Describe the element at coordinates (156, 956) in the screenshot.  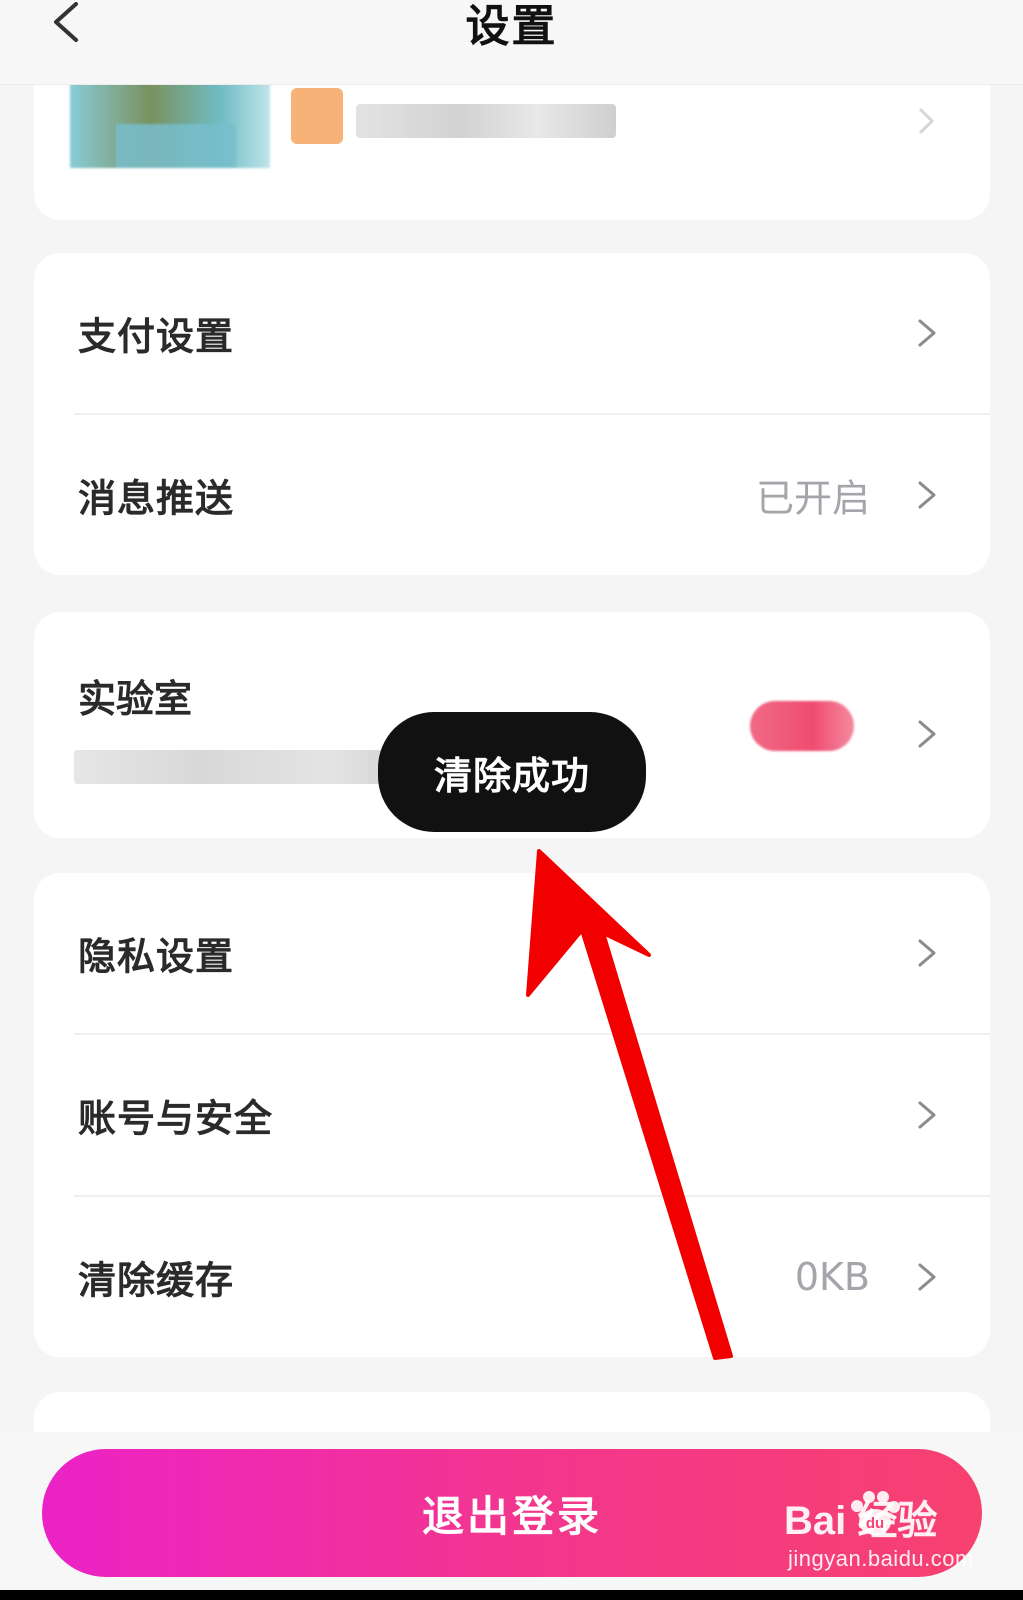
I see `privacy-settings-label: 隐私设置` at that location.